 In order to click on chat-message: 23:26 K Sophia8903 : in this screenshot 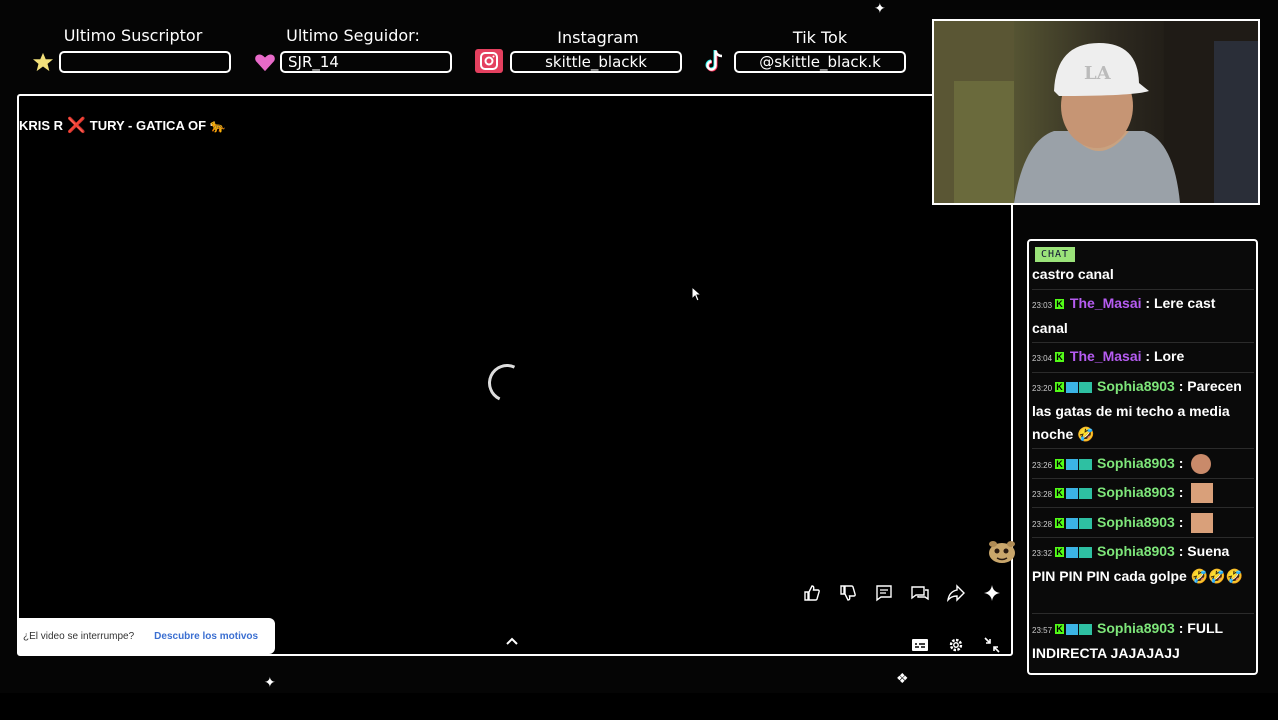, I will do `click(1143, 464)`.